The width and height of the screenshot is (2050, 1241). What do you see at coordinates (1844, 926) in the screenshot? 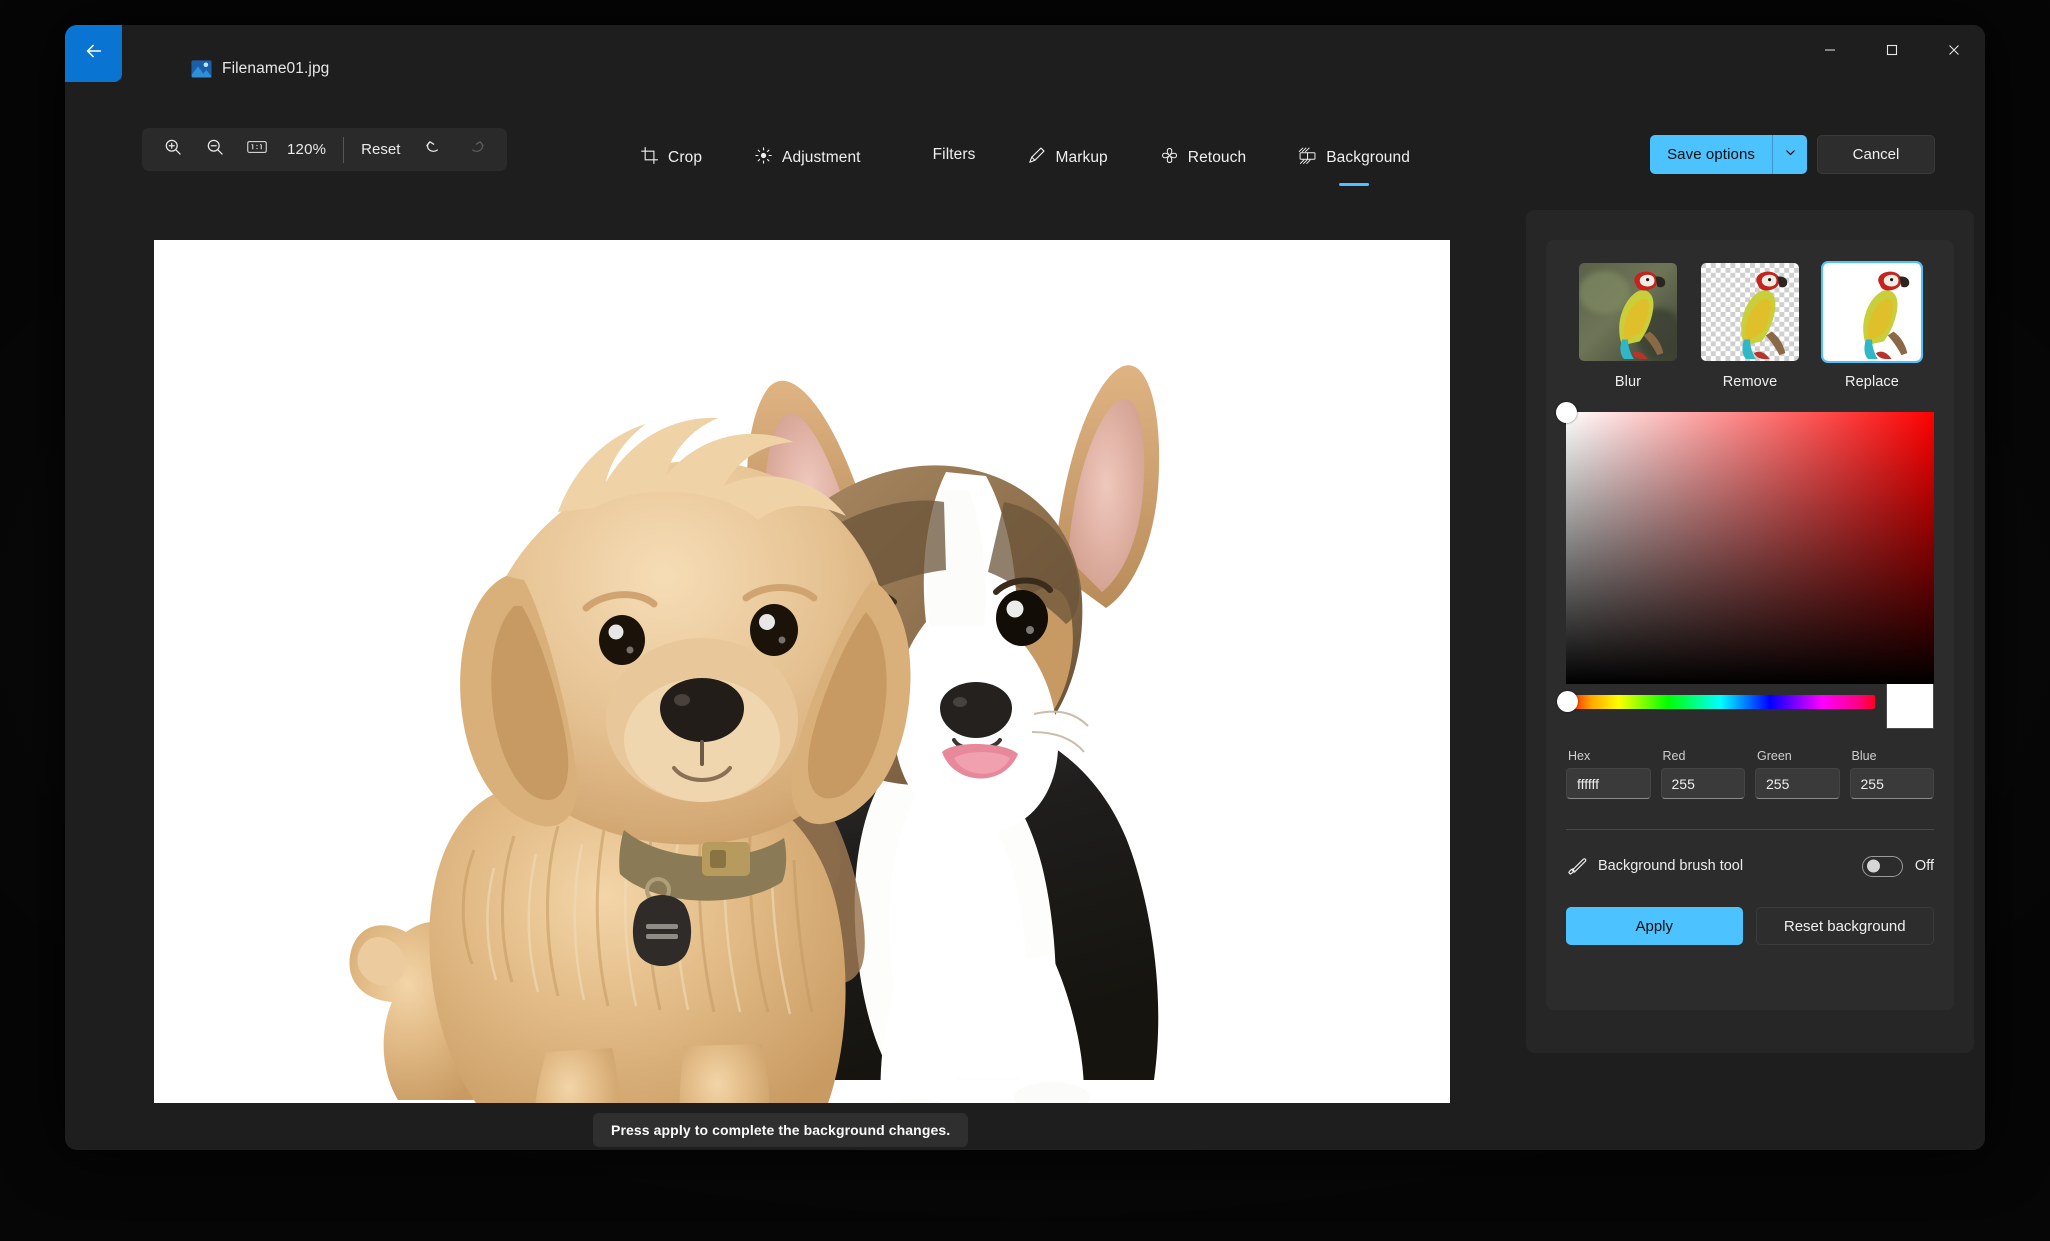
I see `reset-background-button: Reset background` at bounding box center [1844, 926].